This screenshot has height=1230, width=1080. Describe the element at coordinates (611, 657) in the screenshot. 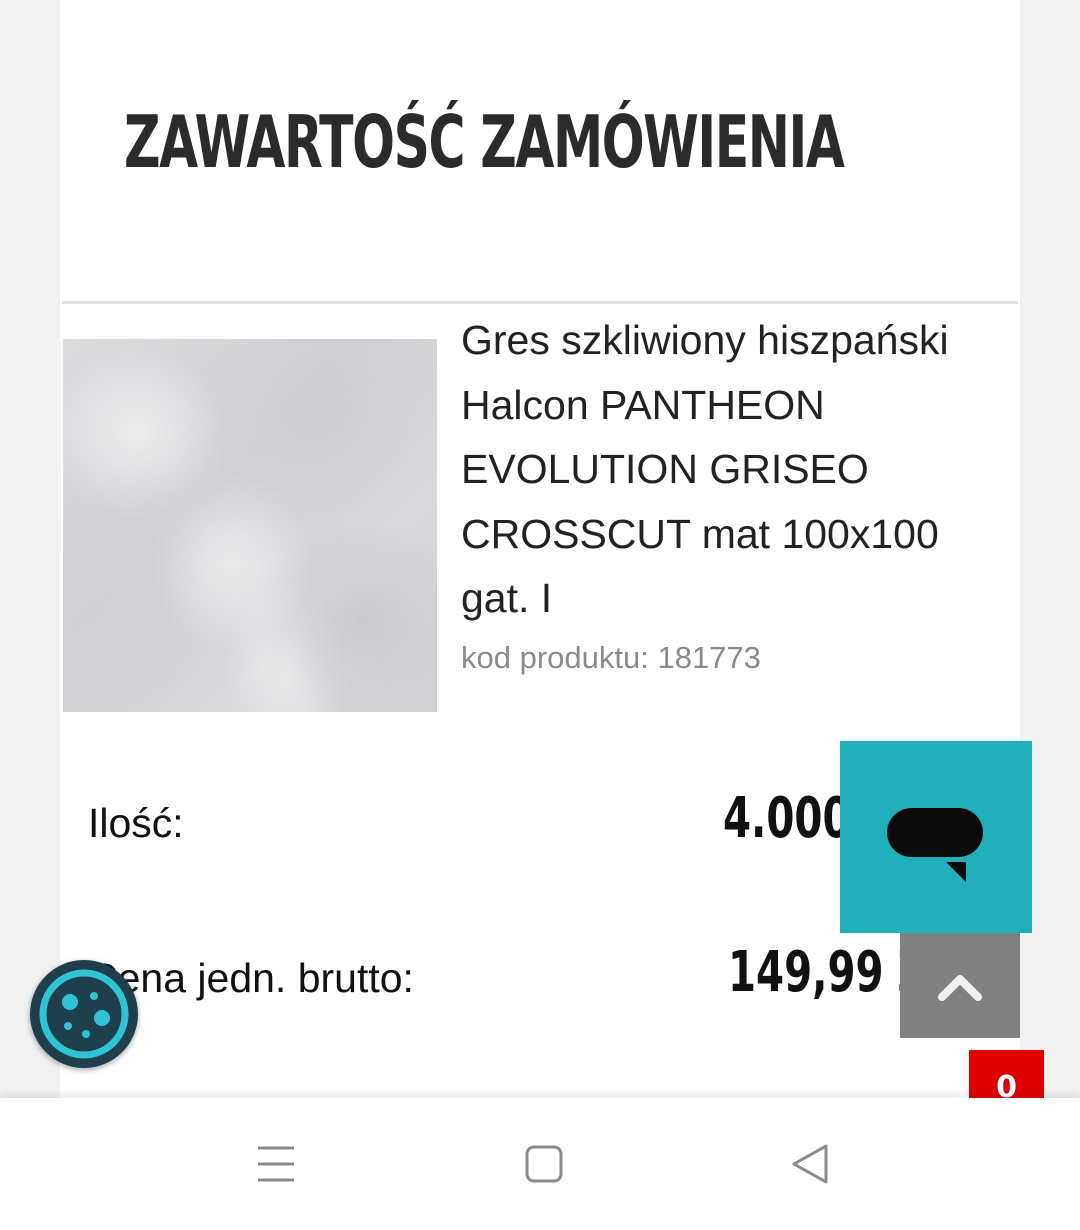

I see `product-code: kod produktu: 181773` at that location.